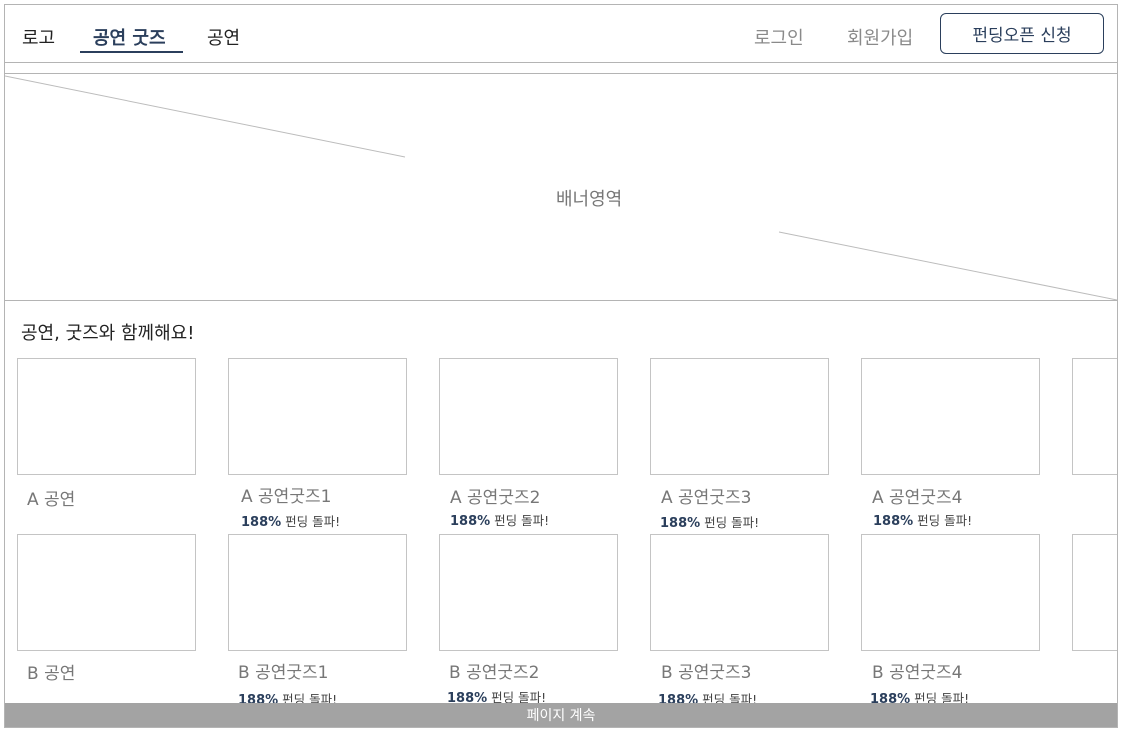 The width and height of the screenshot is (1123, 731). What do you see at coordinates (1022, 33) in the screenshot?
I see `funding-open-button: 펀딩오픈 신청` at bounding box center [1022, 33].